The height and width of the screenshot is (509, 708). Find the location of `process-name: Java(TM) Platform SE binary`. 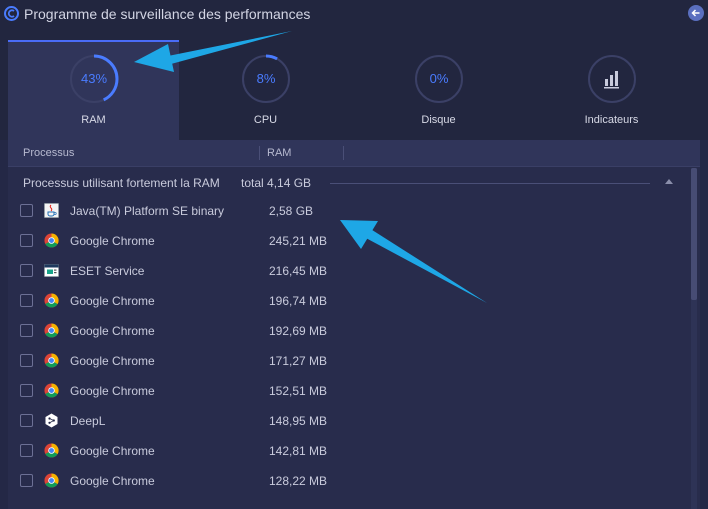

process-name: Java(TM) Platform SE binary is located at coordinates (147, 211).